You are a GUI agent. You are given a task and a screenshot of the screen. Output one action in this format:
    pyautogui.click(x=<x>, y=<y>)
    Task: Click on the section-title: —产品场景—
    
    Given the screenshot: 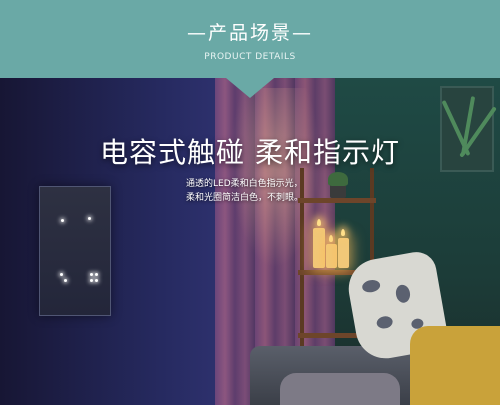 What is the action you would take?
    pyautogui.click(x=249, y=33)
    